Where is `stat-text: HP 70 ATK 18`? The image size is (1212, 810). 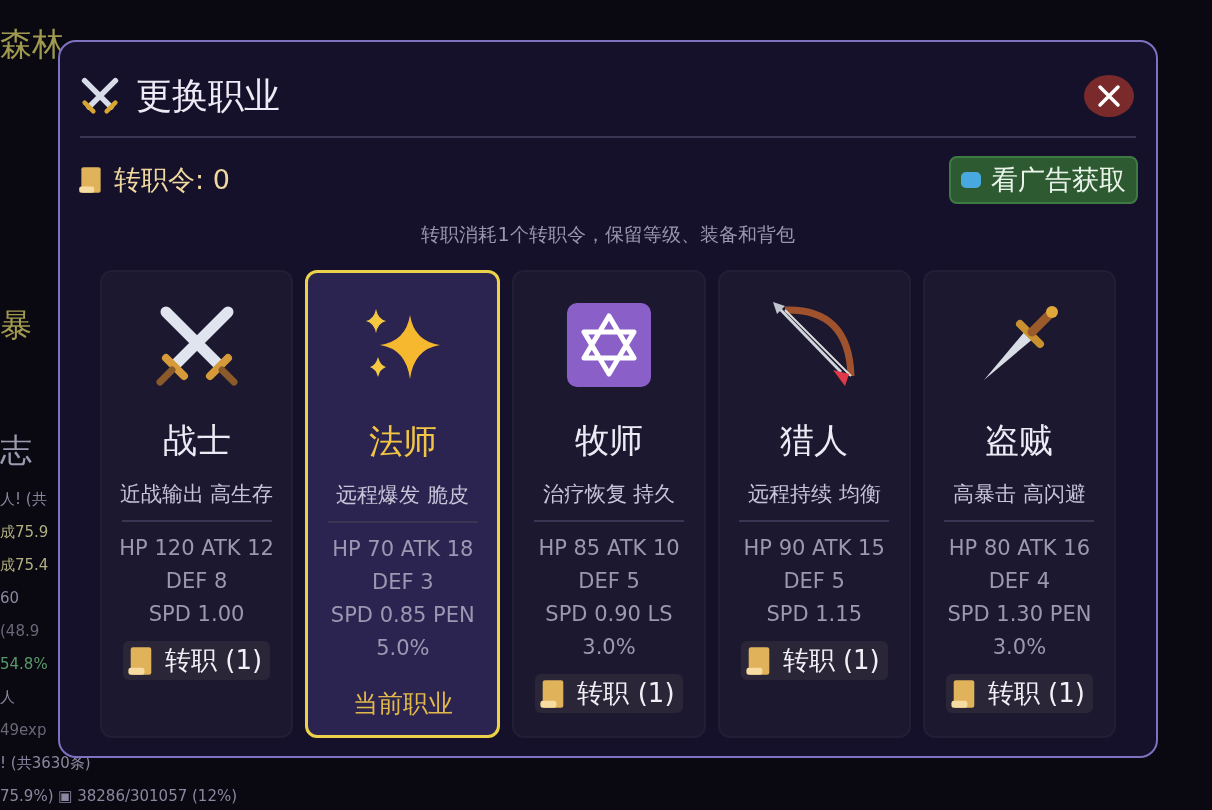
stat-text: HP 70 ATK 18 is located at coordinates (403, 549).